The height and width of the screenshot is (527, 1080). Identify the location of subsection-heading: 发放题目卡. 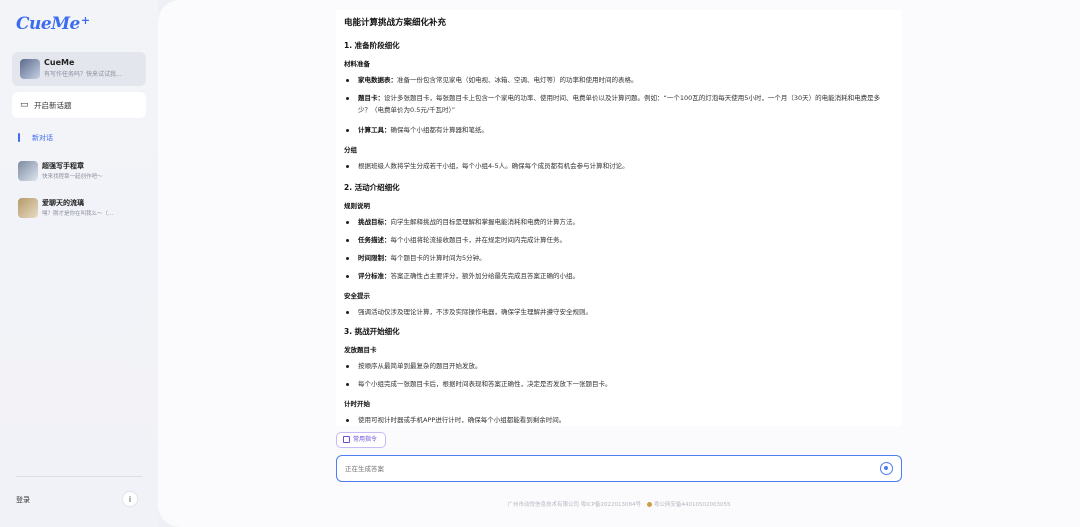
(360, 350).